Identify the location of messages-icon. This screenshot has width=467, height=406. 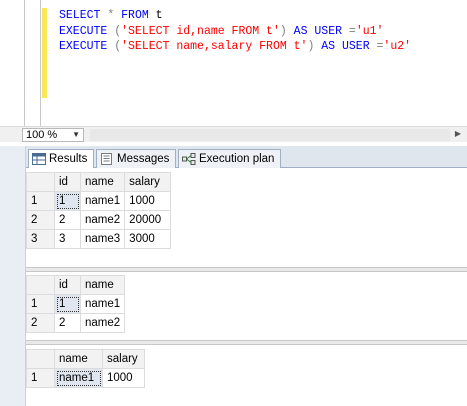
(106, 159).